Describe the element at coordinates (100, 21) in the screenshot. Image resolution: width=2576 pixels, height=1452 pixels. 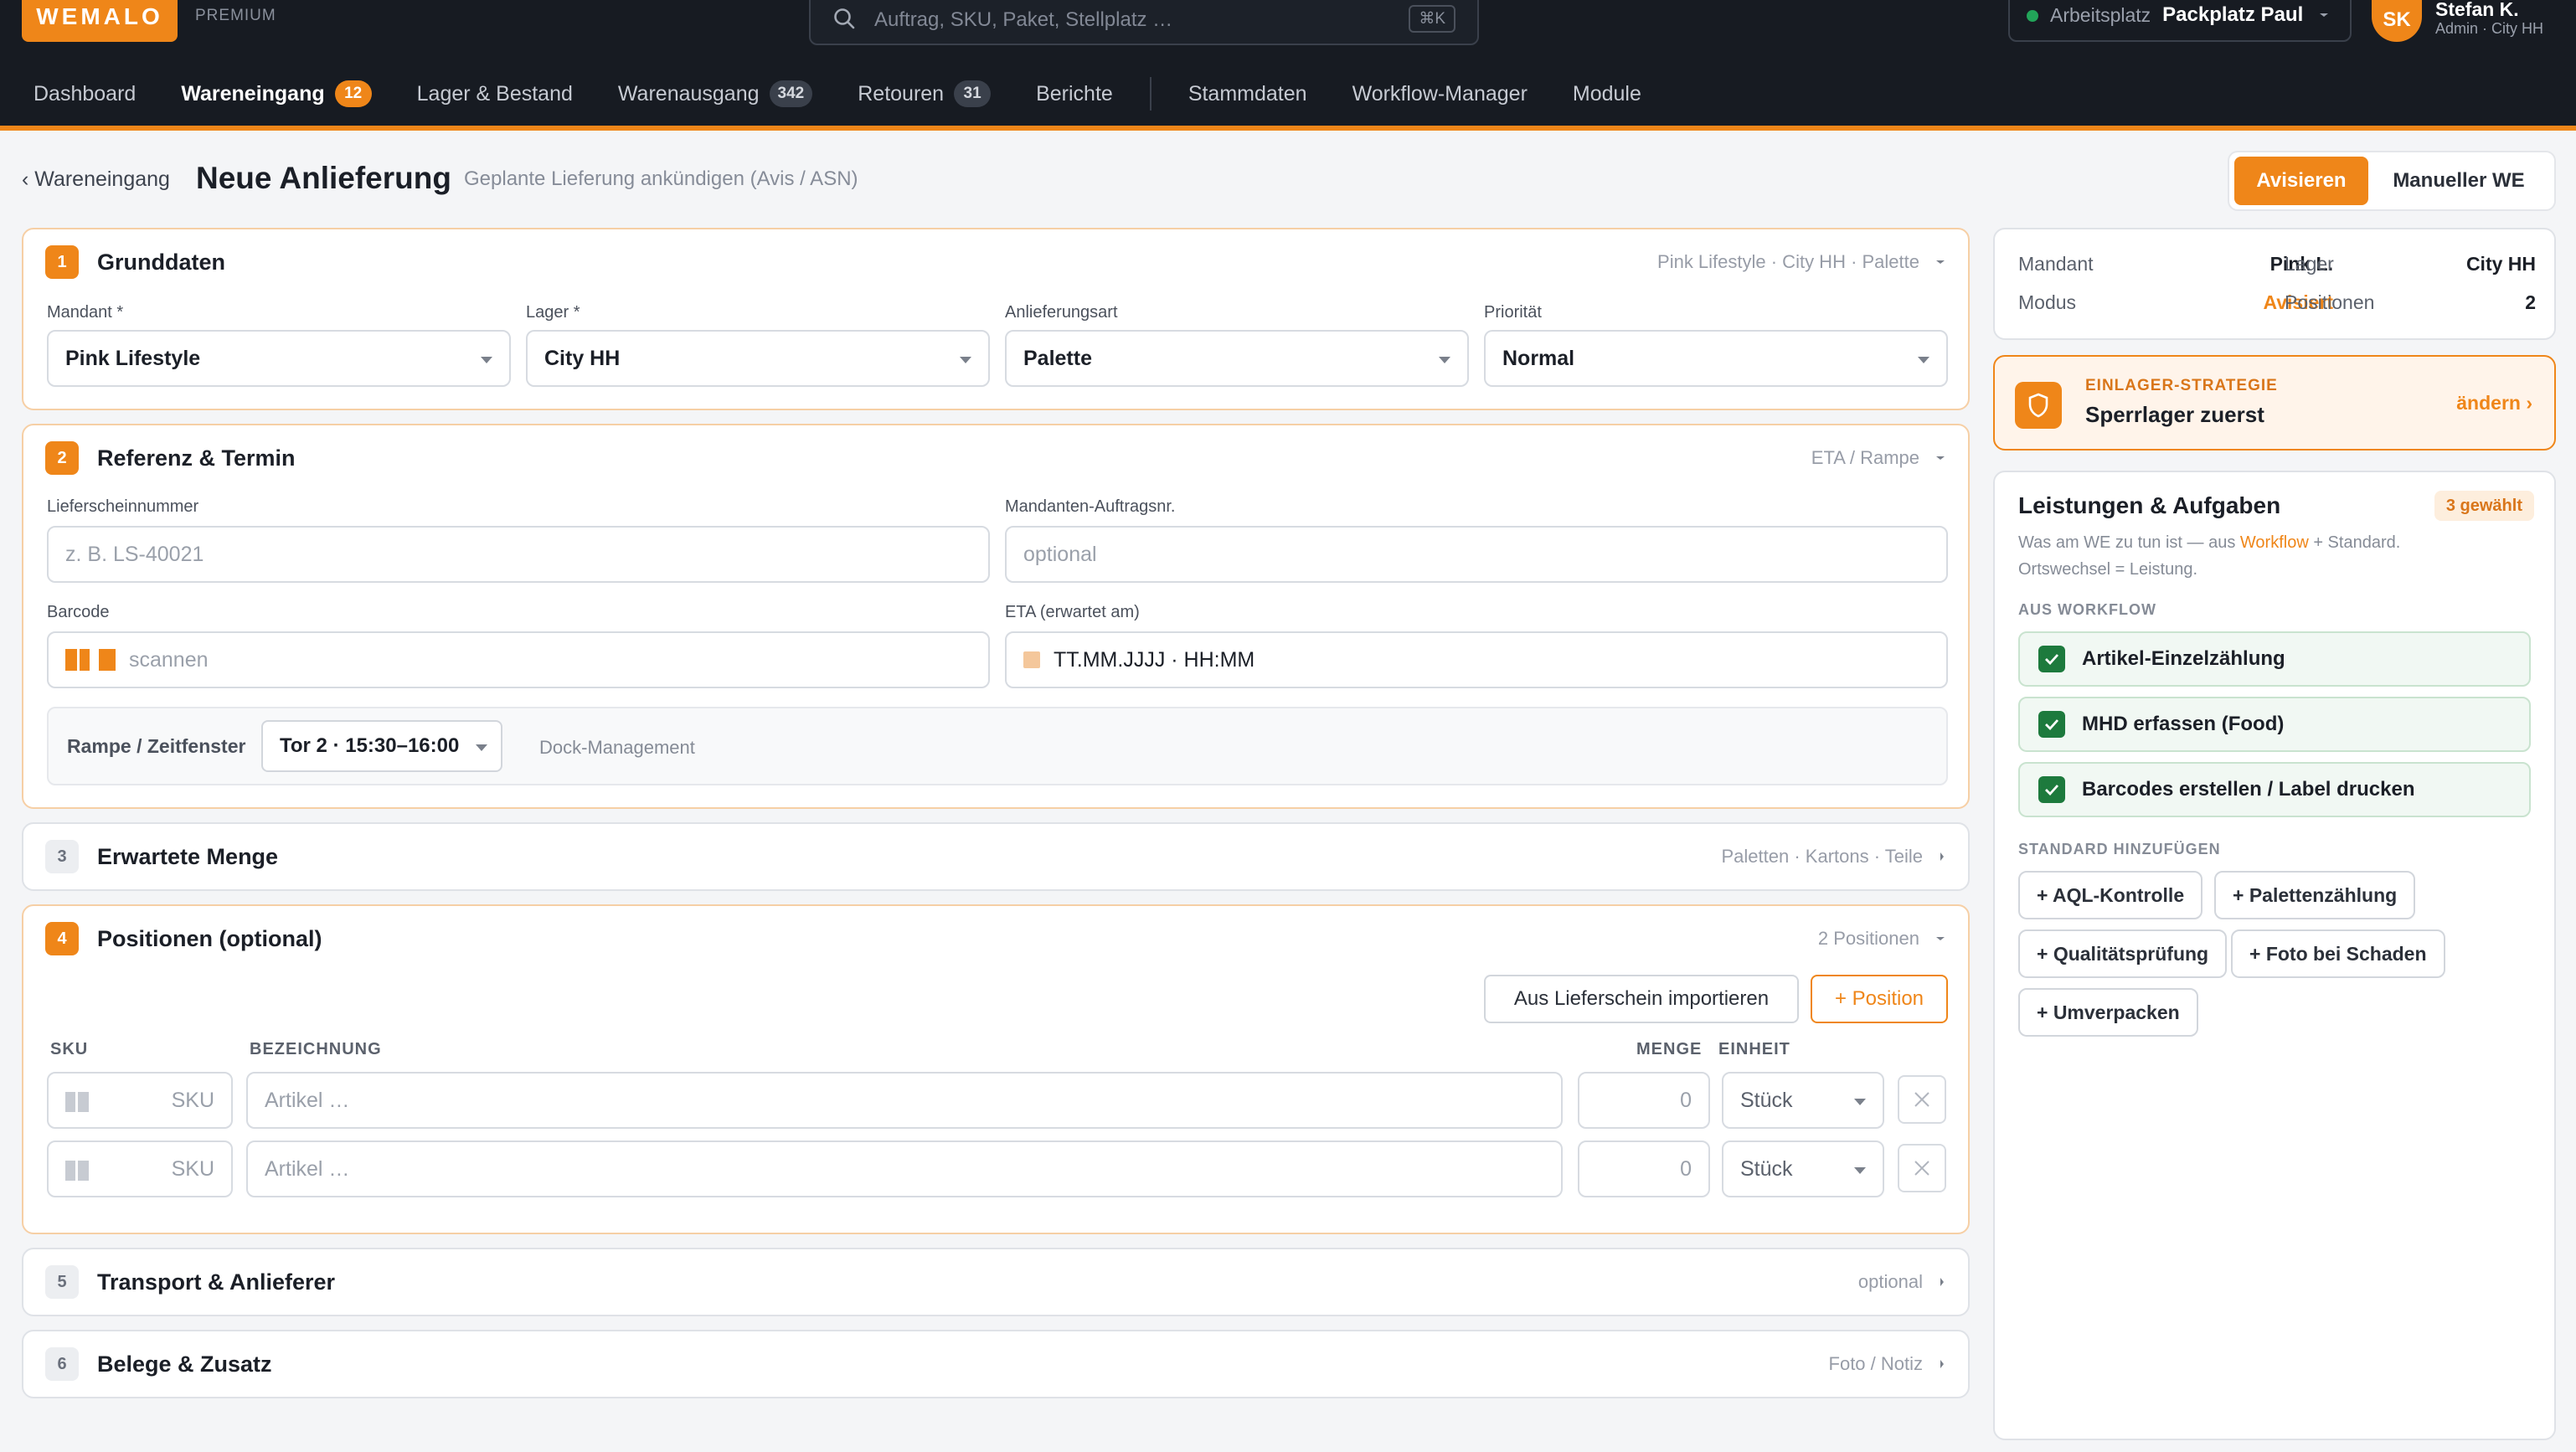
I see `app-logo: WEMALO` at that location.